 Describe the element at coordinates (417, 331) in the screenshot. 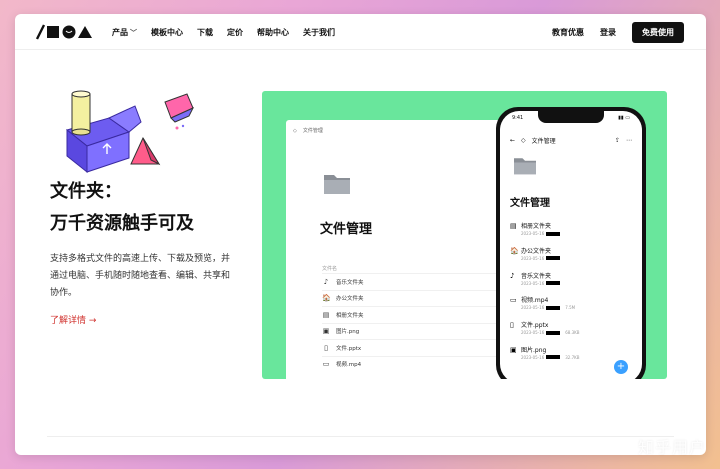

I see `list-item: ▣ 图片.png` at that location.